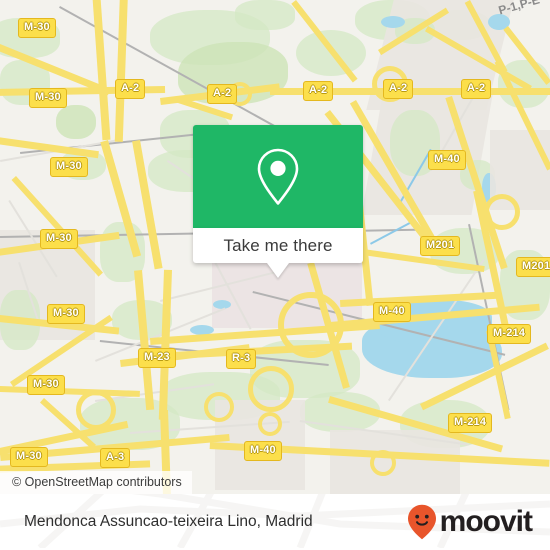  What do you see at coordinates (421, 522) in the screenshot?
I see `moovit-smiley-pin-icon` at bounding box center [421, 522].